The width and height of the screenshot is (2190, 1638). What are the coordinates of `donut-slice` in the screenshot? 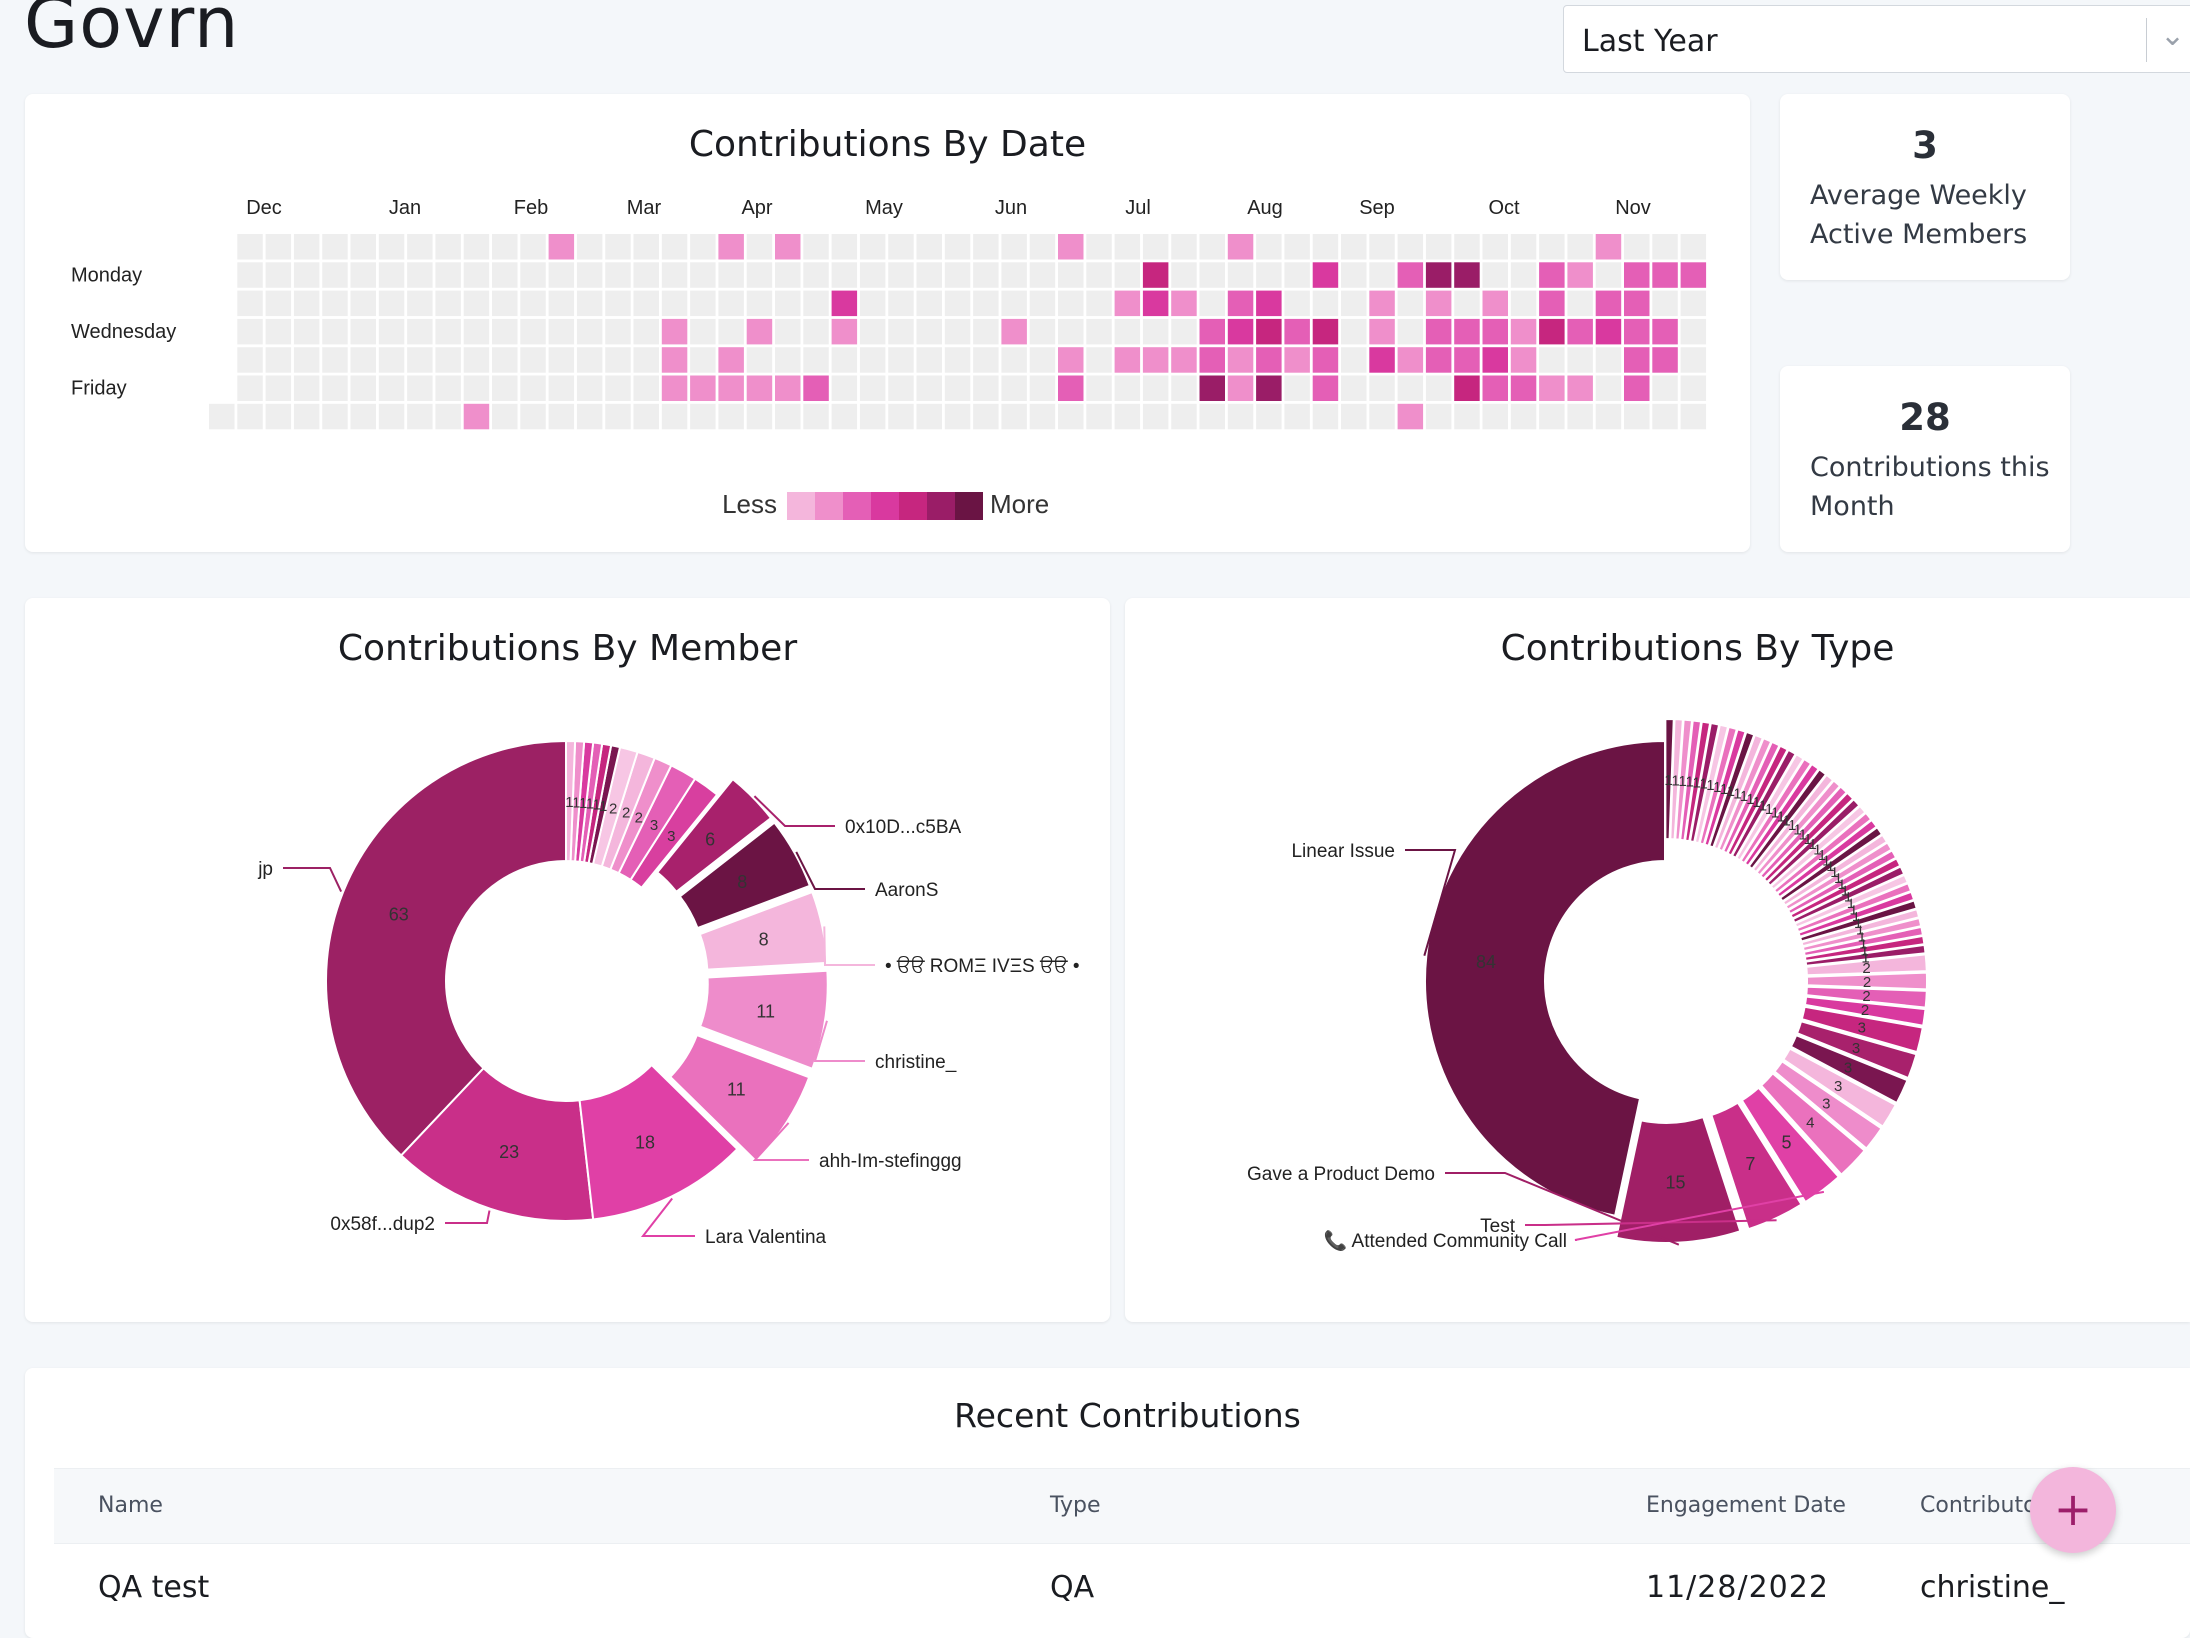 It's located at (446, 948).